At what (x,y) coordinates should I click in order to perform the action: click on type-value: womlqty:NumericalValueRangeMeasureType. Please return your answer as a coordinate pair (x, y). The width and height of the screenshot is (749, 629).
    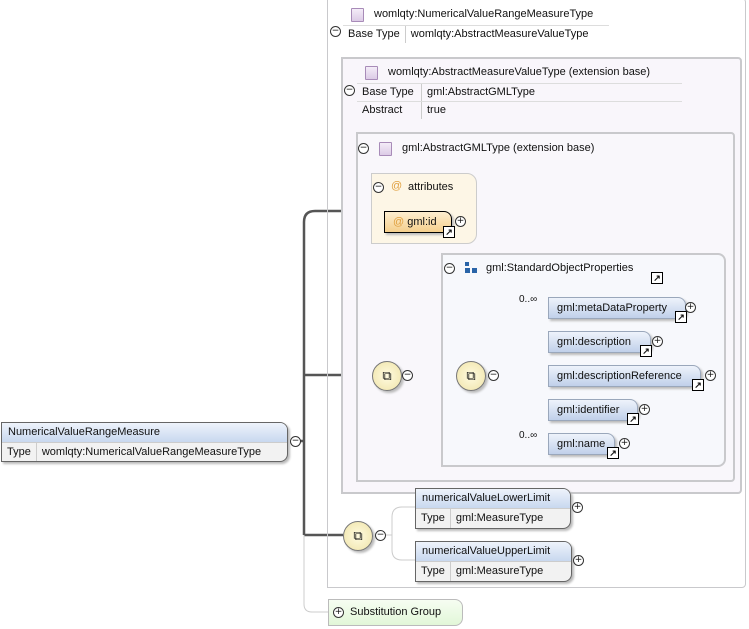
    Looking at the image, I should click on (151, 452).